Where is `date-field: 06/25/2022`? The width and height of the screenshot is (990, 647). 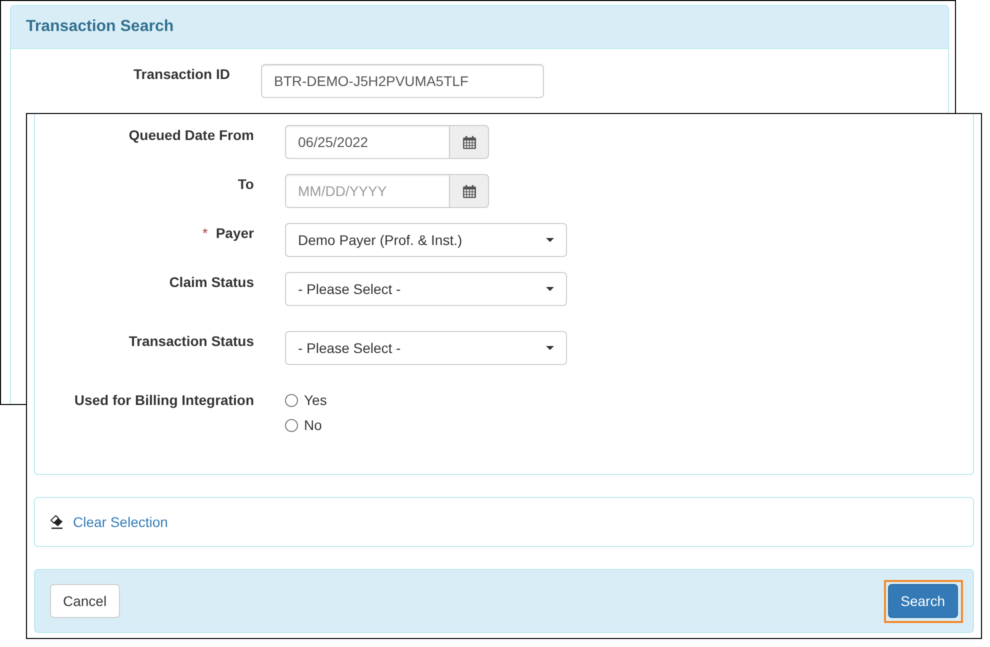 date-field: 06/25/2022 is located at coordinates (367, 142).